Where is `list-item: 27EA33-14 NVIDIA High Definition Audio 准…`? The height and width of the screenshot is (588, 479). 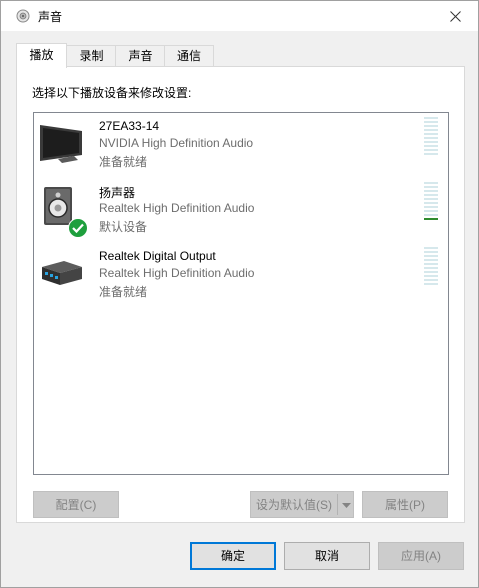
list-item: 27EA33-14 NVIDIA High Definition Audio 准… is located at coordinates (241, 145).